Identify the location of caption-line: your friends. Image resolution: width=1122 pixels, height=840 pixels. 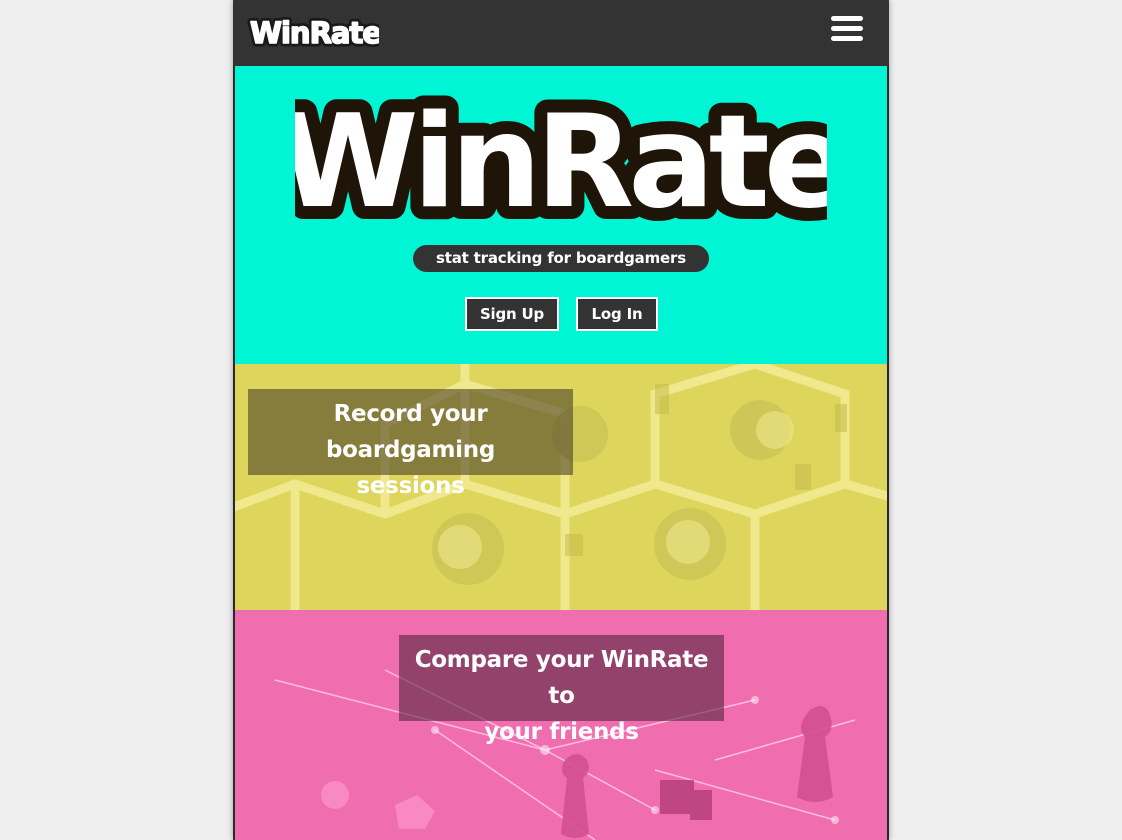
(561, 732).